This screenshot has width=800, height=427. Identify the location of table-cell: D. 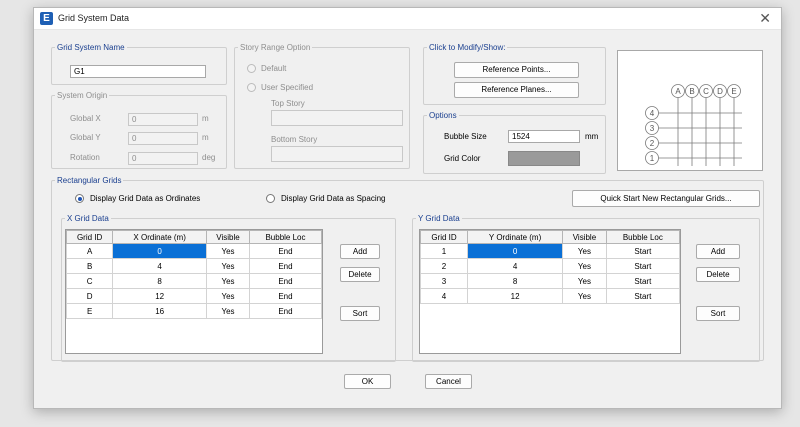
(89, 296).